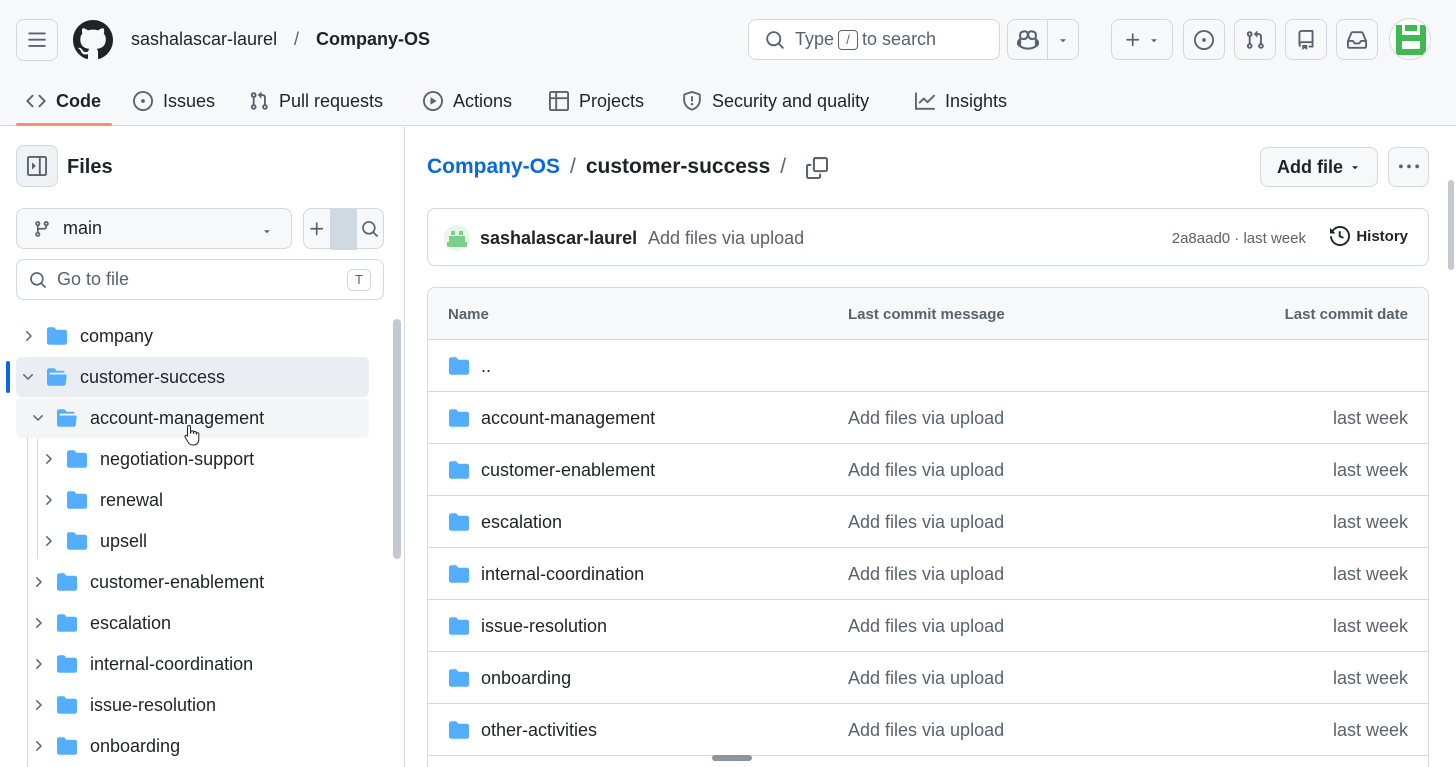  I want to click on table-row: escalation Add files via upload last week, so click(928, 522).